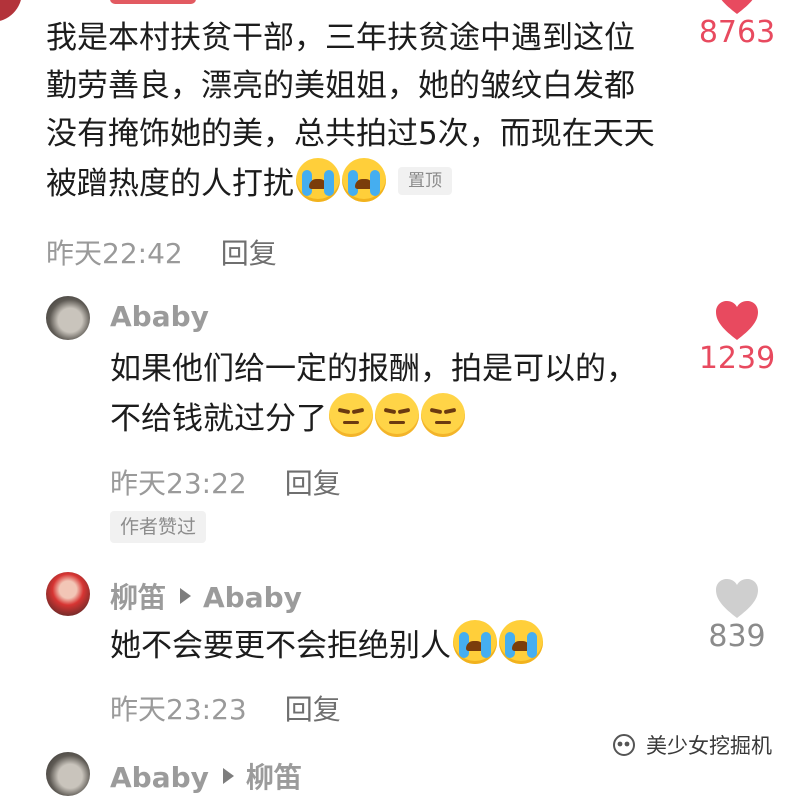 This screenshot has width=790, height=796. I want to click on username: Ababy 柳笛, so click(206, 776).